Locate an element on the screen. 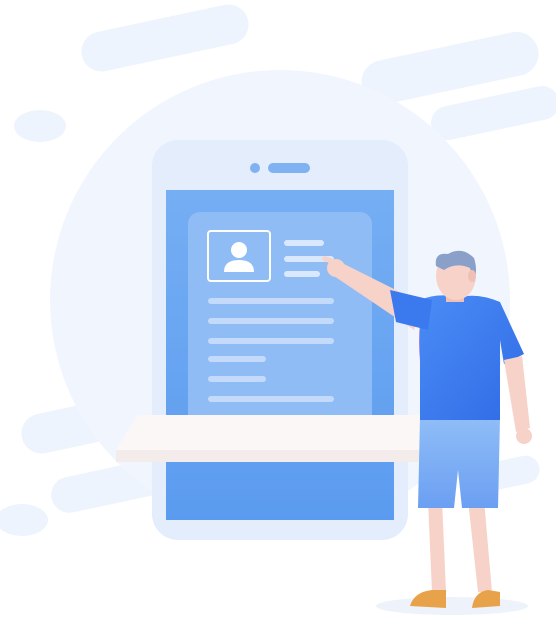  phone-camera is located at coordinates (255, 168).